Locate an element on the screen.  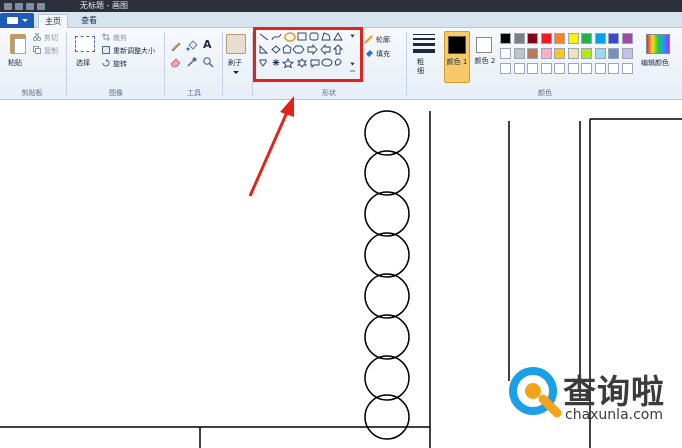
quick-access-toolbar is located at coordinates (30, 6).